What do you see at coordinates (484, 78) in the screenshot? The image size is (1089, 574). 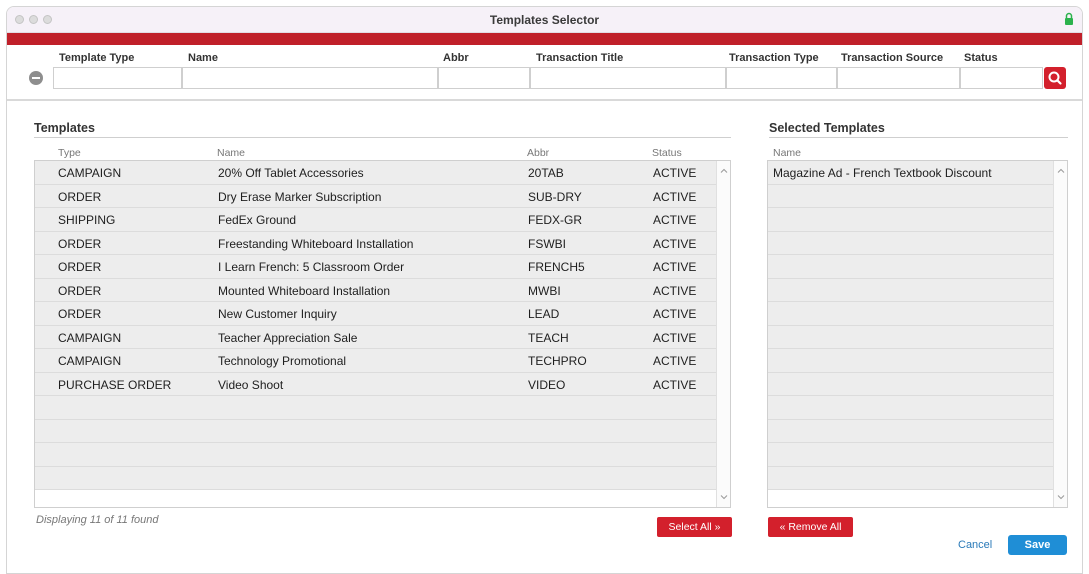 I see `abbr-input` at bounding box center [484, 78].